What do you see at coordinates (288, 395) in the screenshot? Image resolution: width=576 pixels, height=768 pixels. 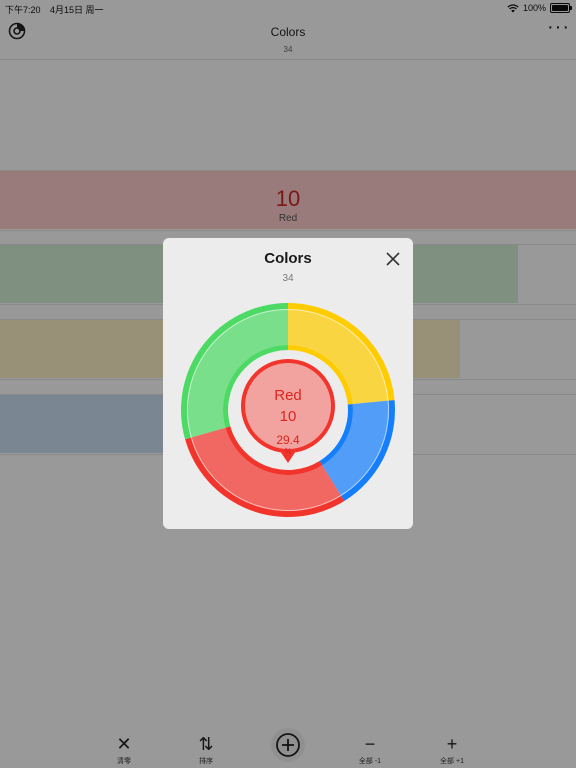 I see `callout-label: Red` at bounding box center [288, 395].